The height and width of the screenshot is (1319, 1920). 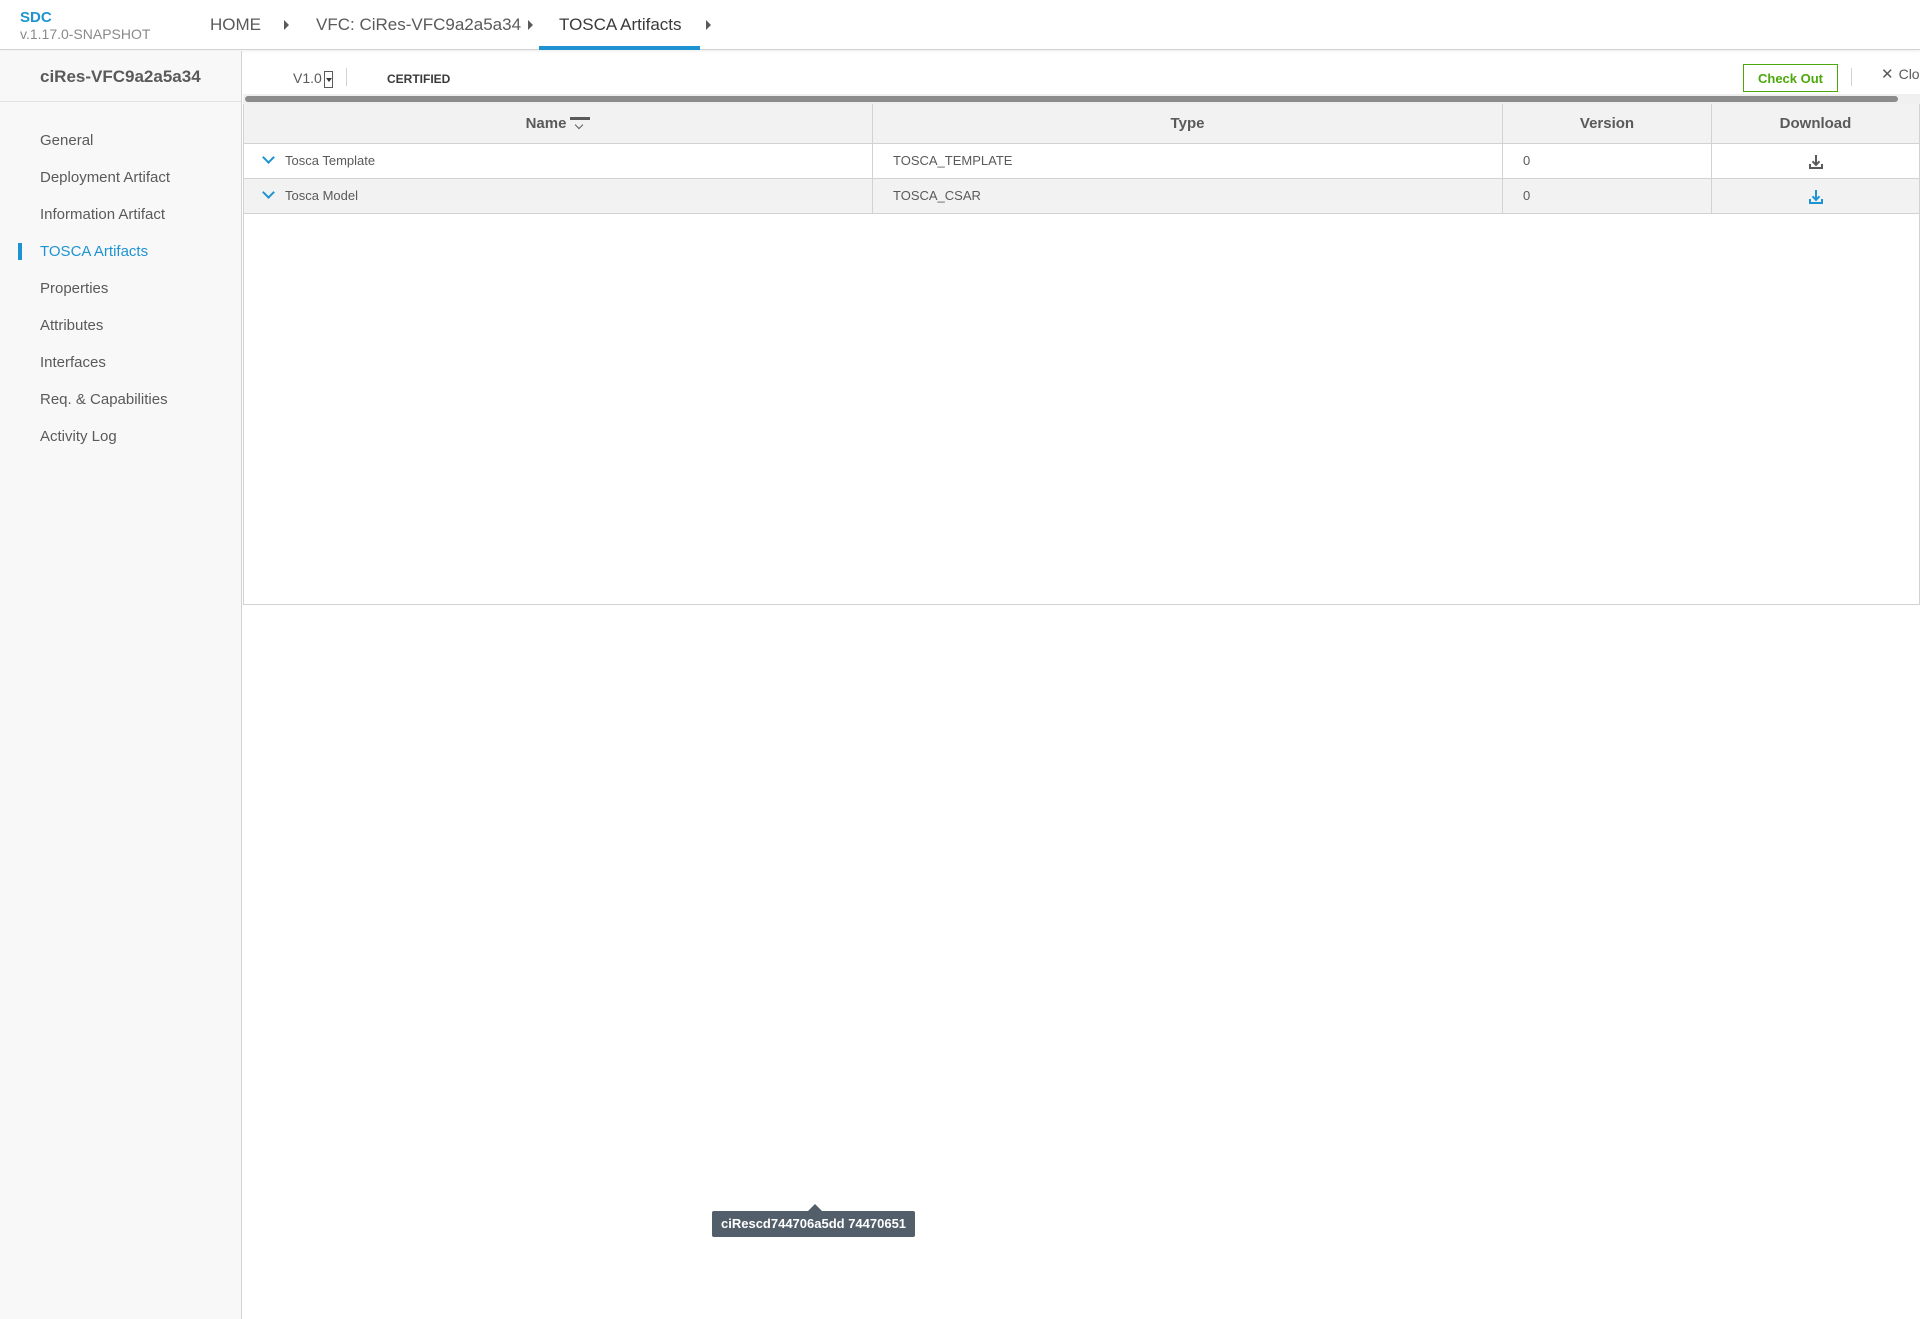 I want to click on table-row: Tosca Template TOSCA_TEMPLATE 0, so click(x=1081, y=161).